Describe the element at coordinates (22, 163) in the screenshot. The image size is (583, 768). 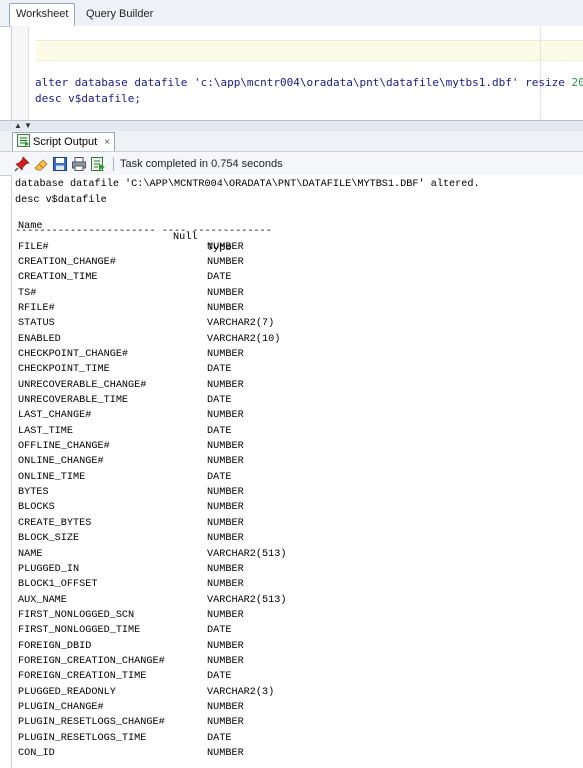
I see `pin-icon` at that location.